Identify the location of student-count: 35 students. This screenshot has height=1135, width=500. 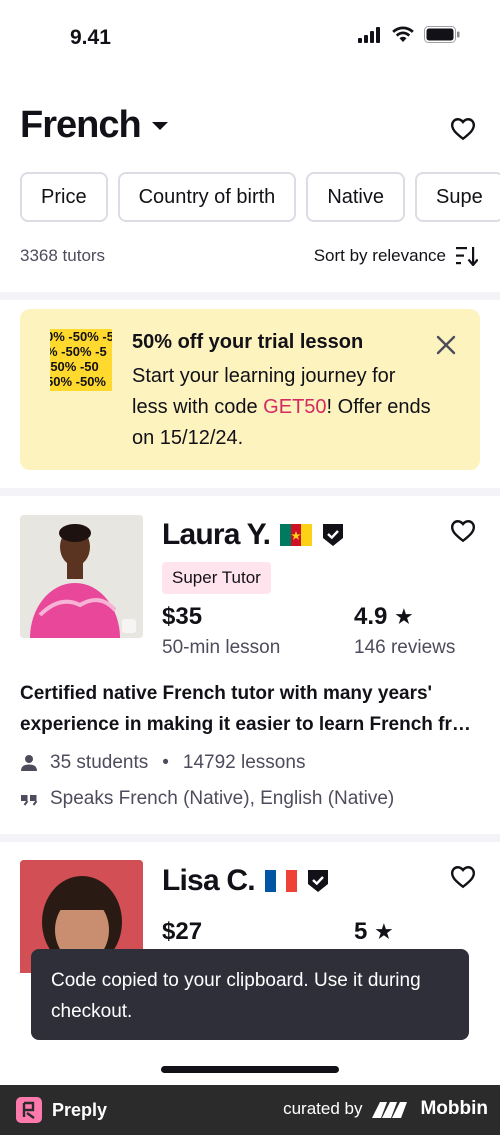
(99, 762).